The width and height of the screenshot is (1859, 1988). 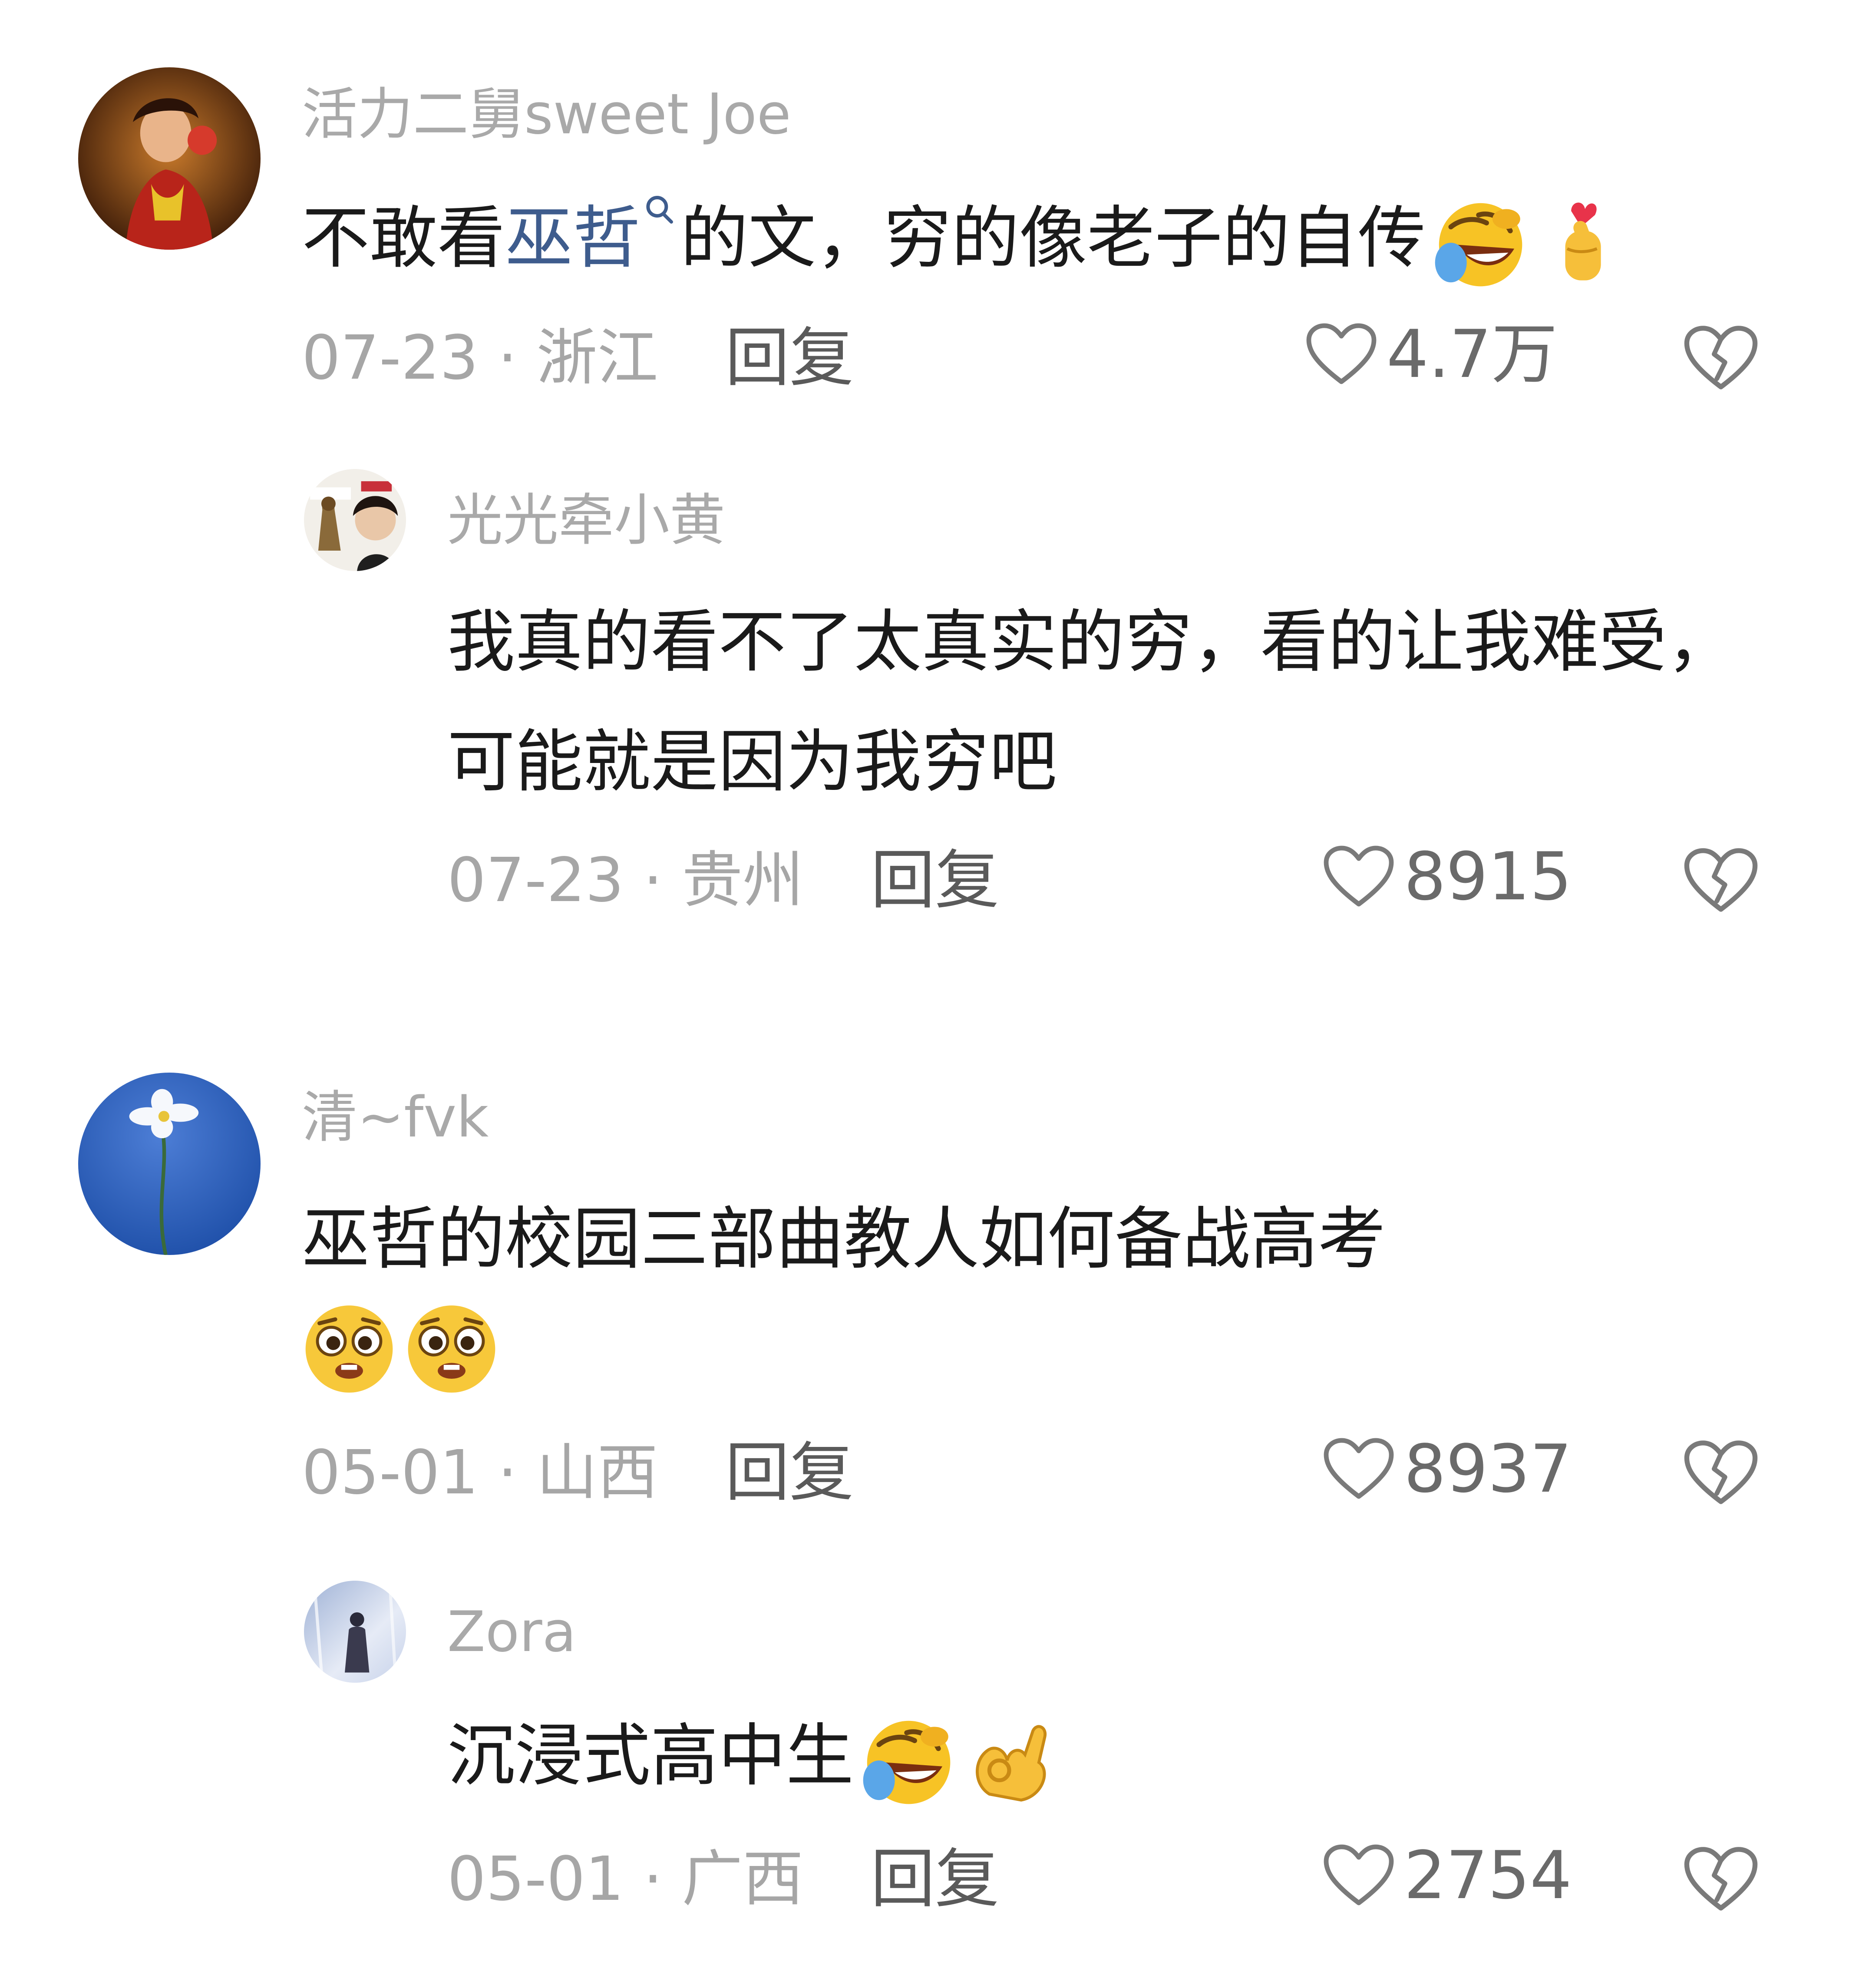 I want to click on like-count: 8915, so click(x=1488, y=876).